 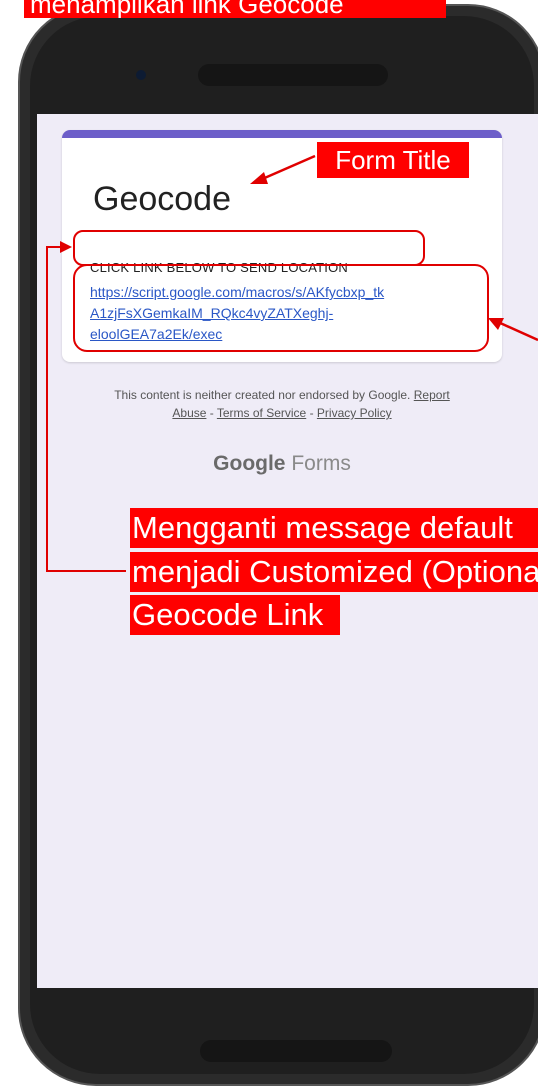 I want to click on annotation-top-label: menampilkan link Geocode, so click(x=235, y=9).